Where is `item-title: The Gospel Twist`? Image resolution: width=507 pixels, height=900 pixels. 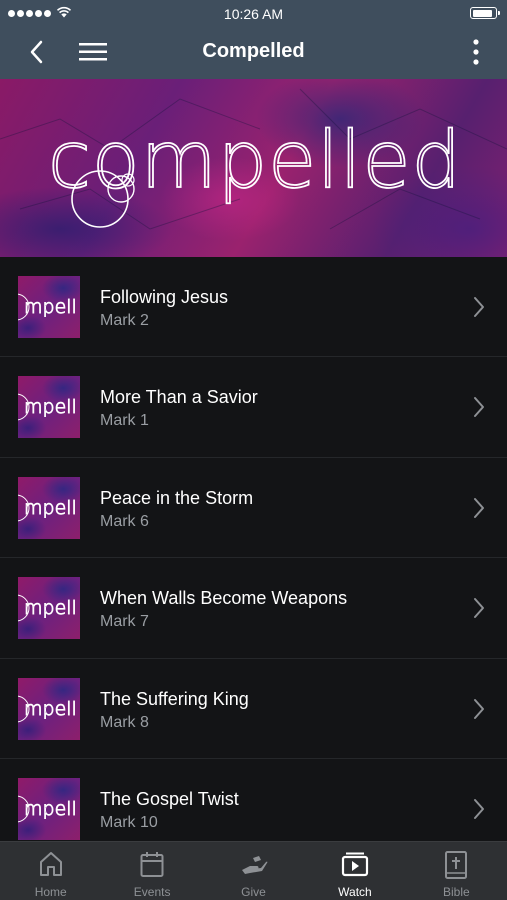 item-title: The Gospel Twist is located at coordinates (169, 798).